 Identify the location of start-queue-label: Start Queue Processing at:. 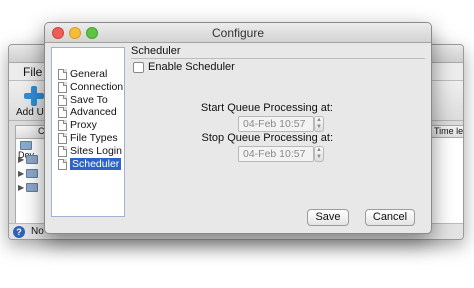
(266, 108).